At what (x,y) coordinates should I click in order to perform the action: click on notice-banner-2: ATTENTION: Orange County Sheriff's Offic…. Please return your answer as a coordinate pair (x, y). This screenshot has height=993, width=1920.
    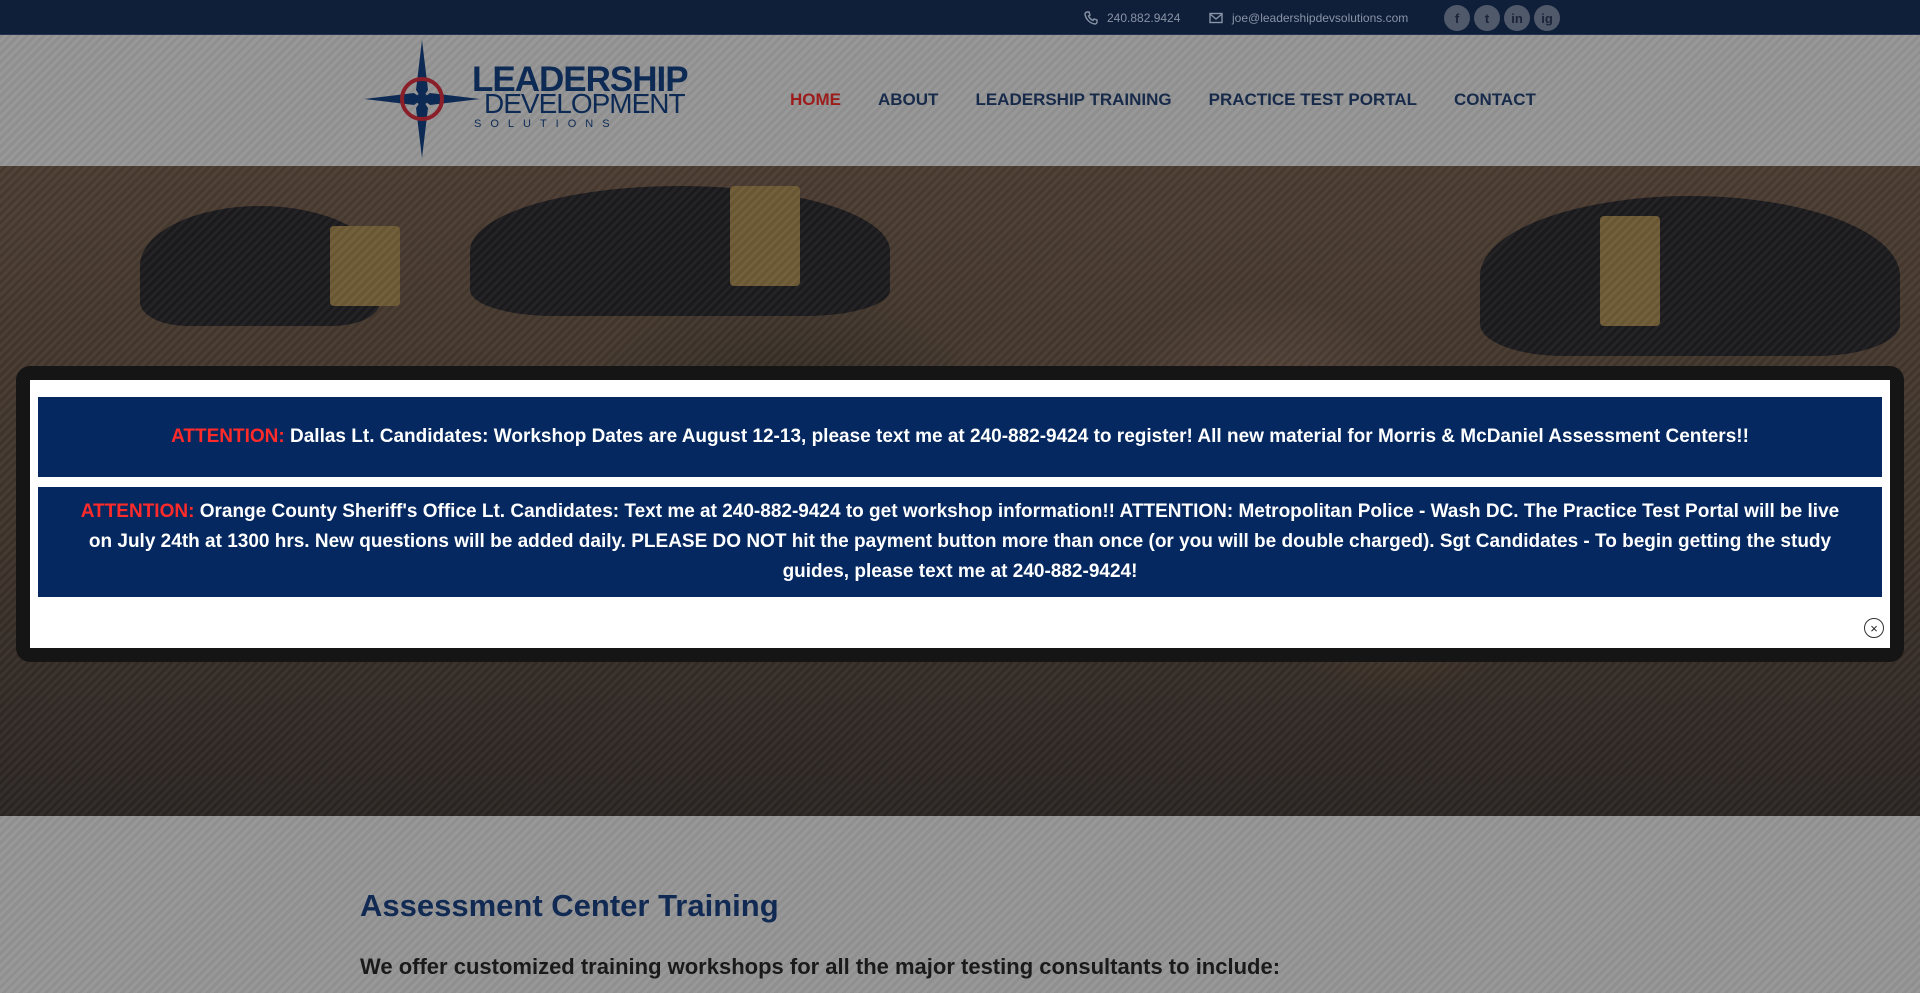
    Looking at the image, I should click on (960, 542).